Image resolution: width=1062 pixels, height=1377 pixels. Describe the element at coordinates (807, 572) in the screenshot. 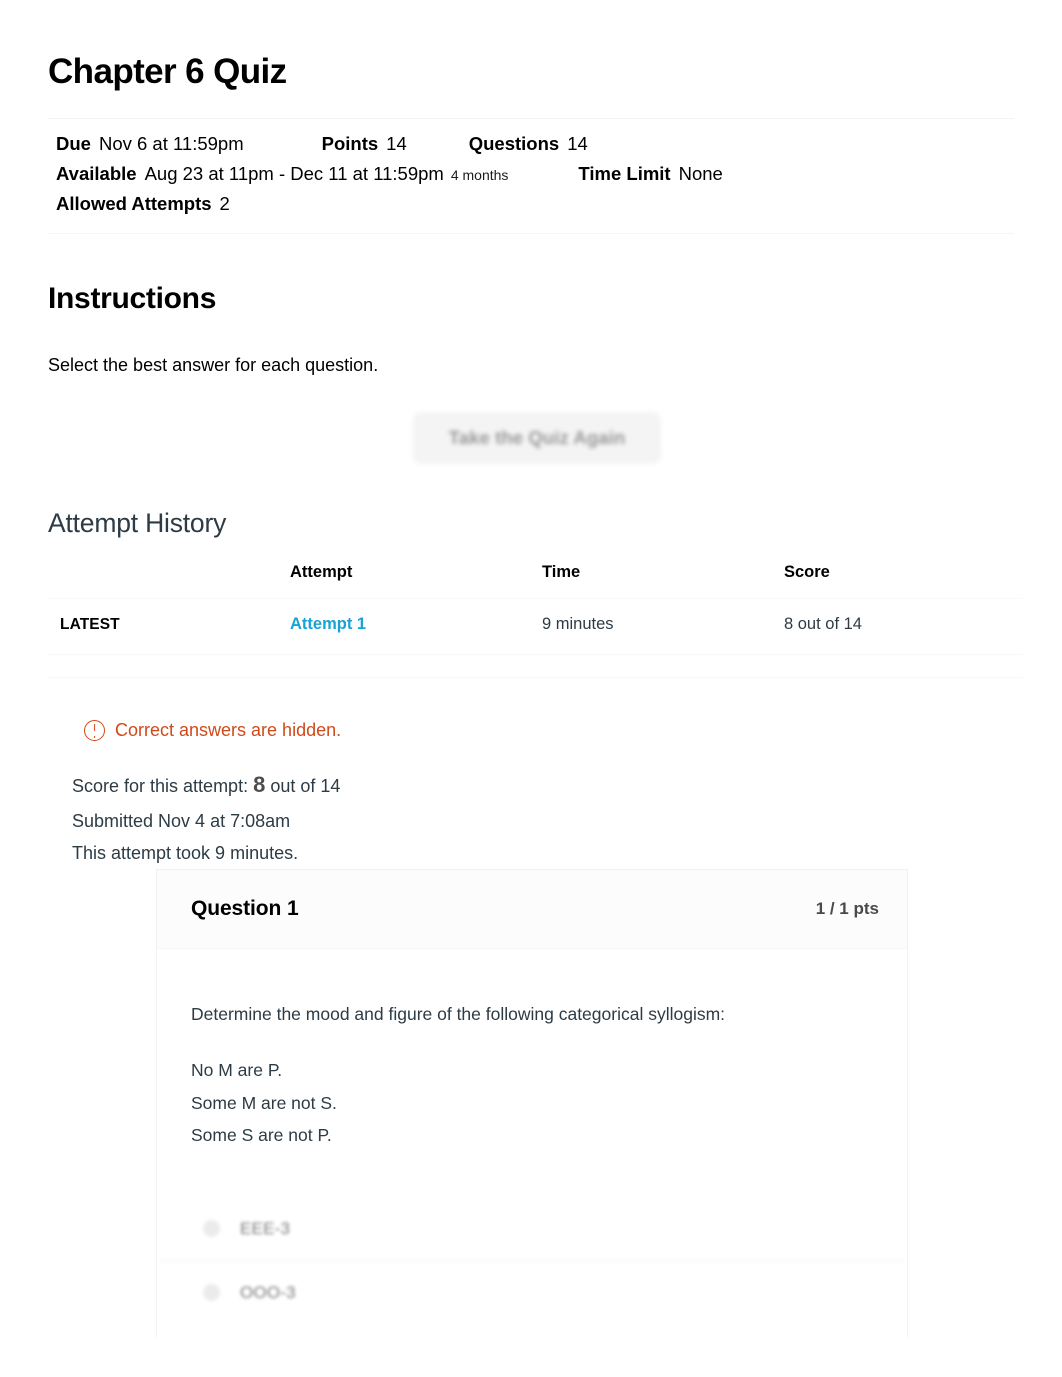

I see `column-header-score: Score` at that location.